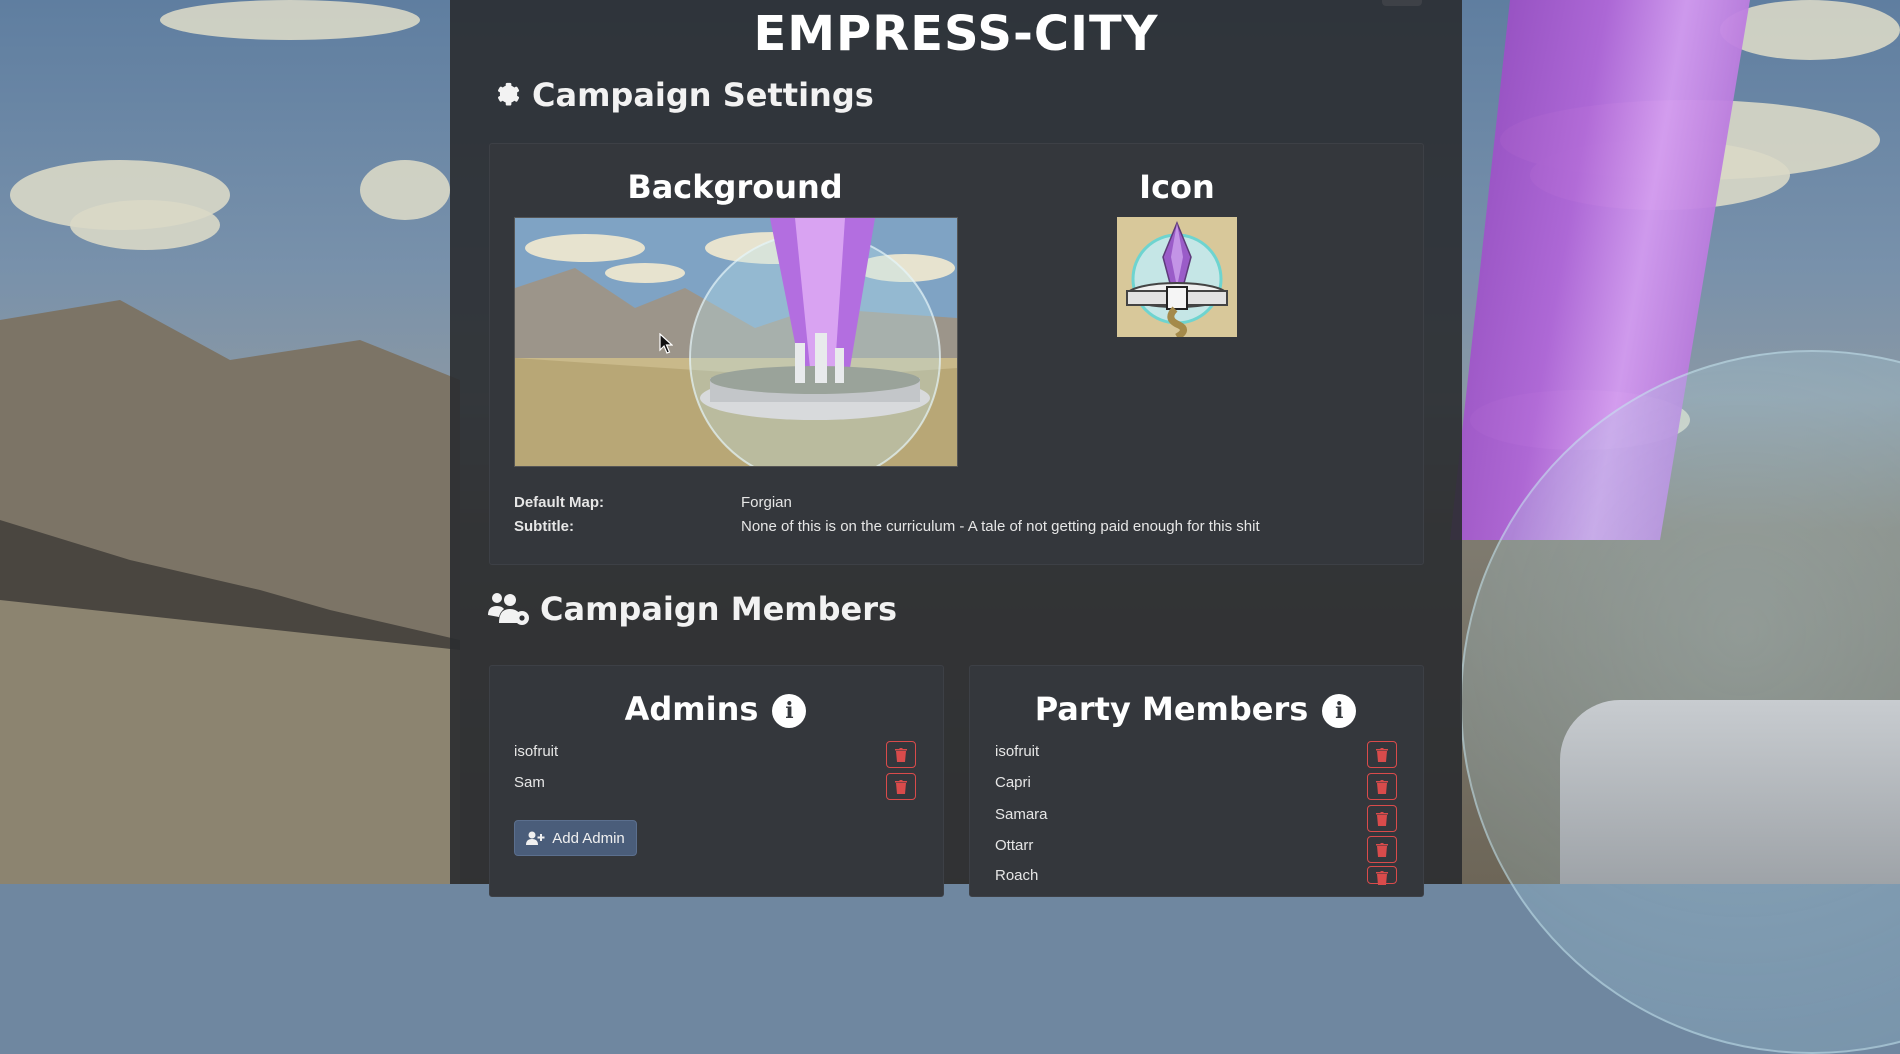  I want to click on campaign-icon-image, so click(1177, 277).